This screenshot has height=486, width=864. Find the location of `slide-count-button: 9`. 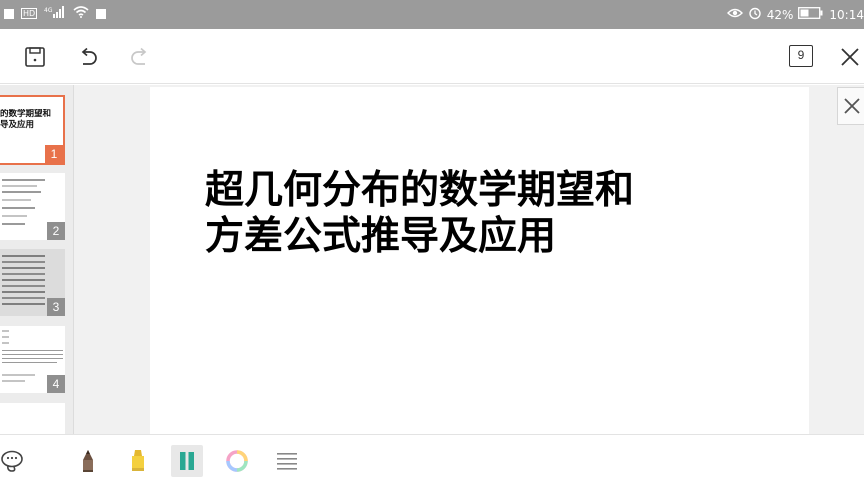

slide-count-button: 9 is located at coordinates (801, 56).